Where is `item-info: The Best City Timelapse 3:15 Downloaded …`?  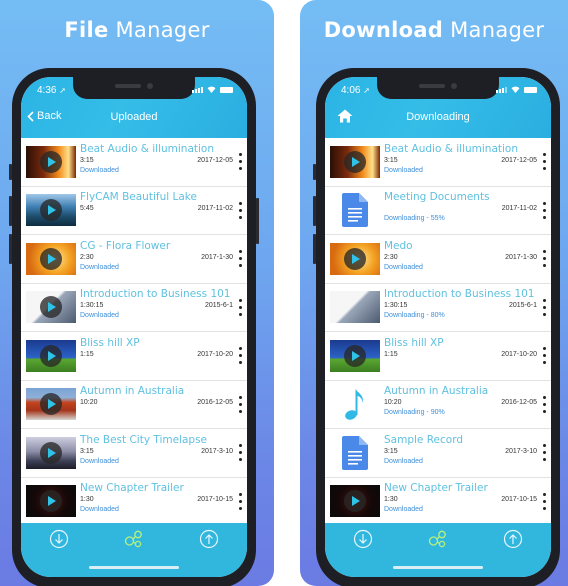 item-info: The Best City Timelapse 3:15 Downloaded … is located at coordinates (157, 453).